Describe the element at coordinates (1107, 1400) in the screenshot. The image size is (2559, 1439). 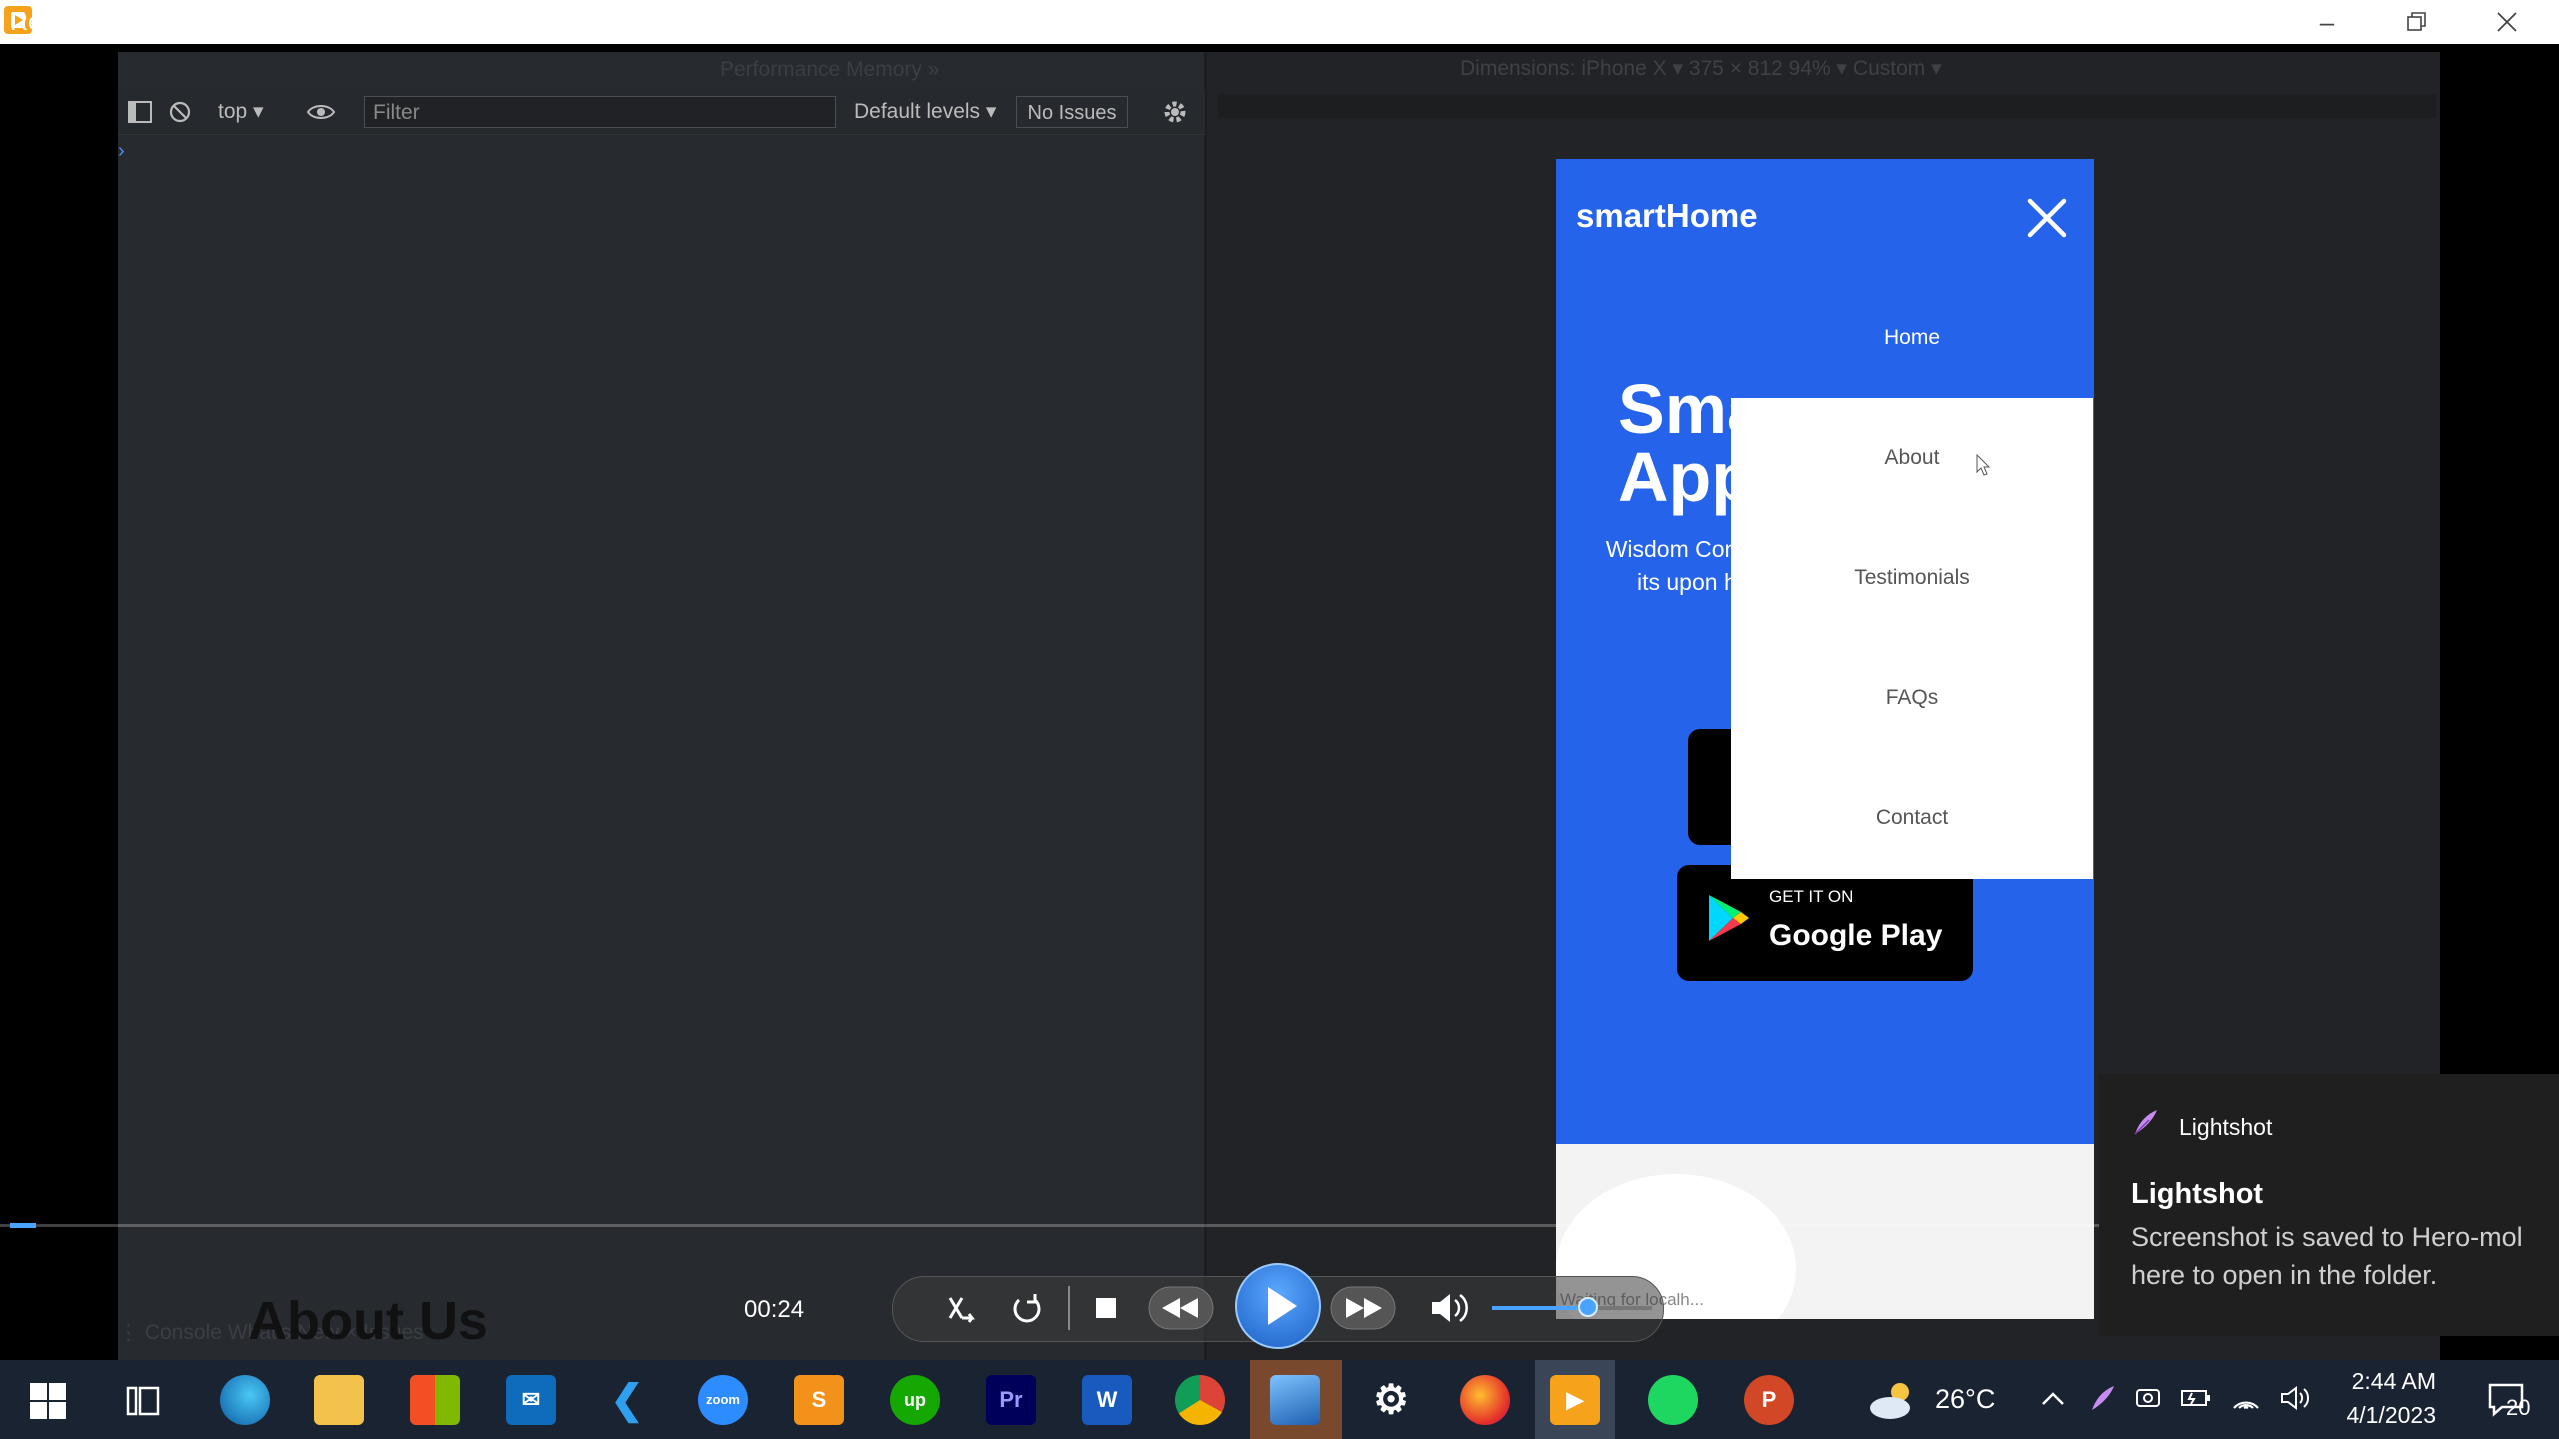
I see `word-icon: W` at that location.